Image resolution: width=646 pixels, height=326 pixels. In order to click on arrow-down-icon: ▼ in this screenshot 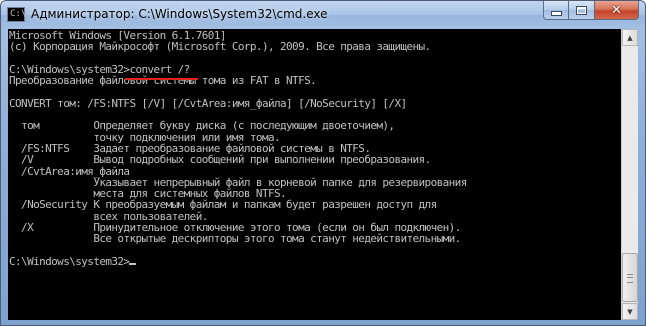, I will do `click(630, 311)`.